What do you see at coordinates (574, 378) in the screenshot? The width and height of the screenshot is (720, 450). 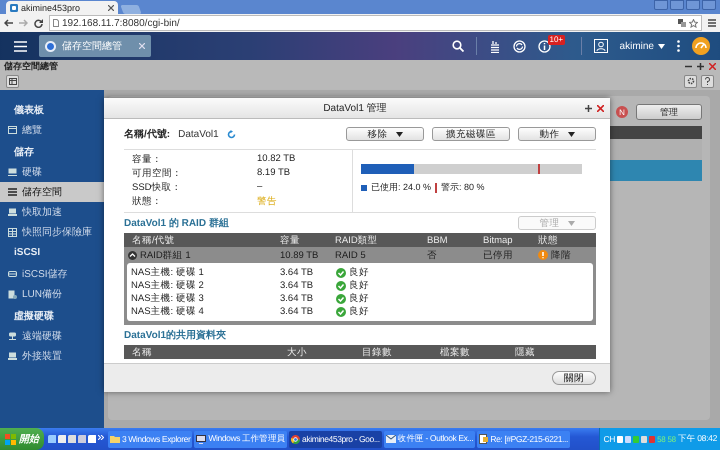 I see `close-button: 關閉` at bounding box center [574, 378].